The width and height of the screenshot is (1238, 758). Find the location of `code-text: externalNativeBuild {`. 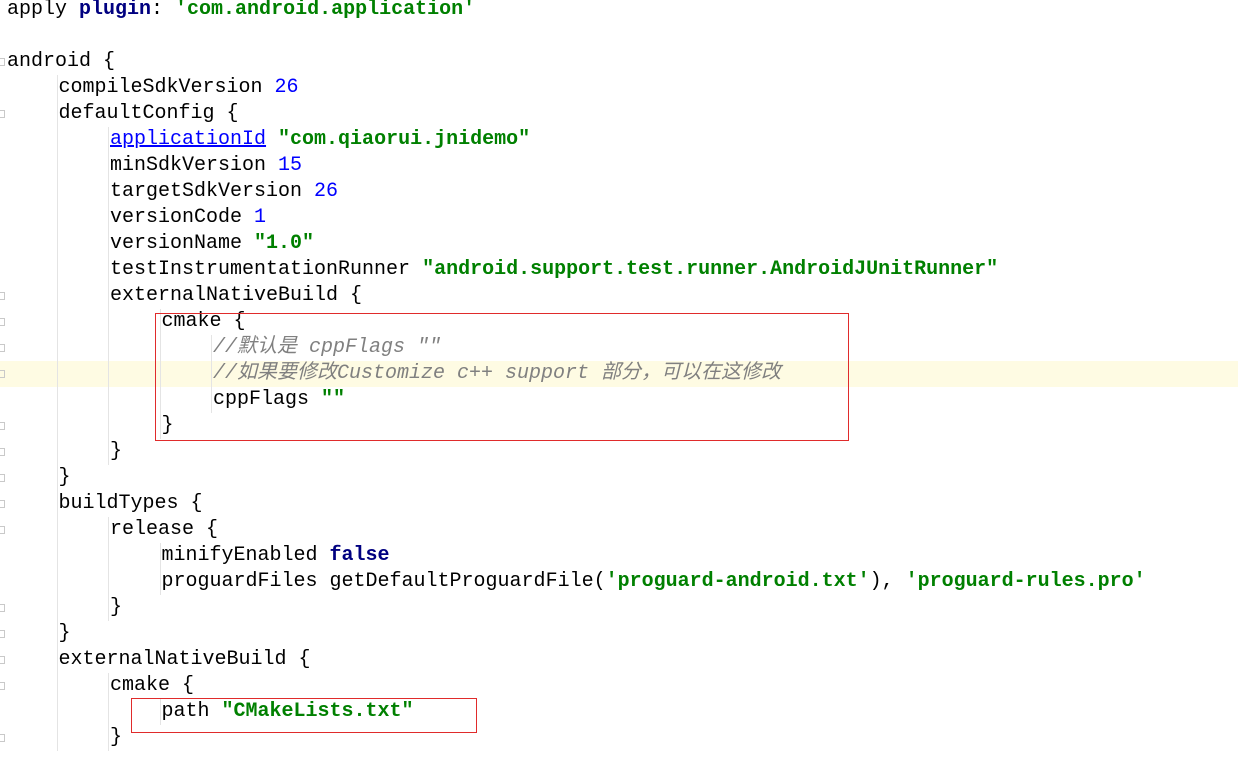

code-text: externalNativeBuild { is located at coordinates (185, 660).